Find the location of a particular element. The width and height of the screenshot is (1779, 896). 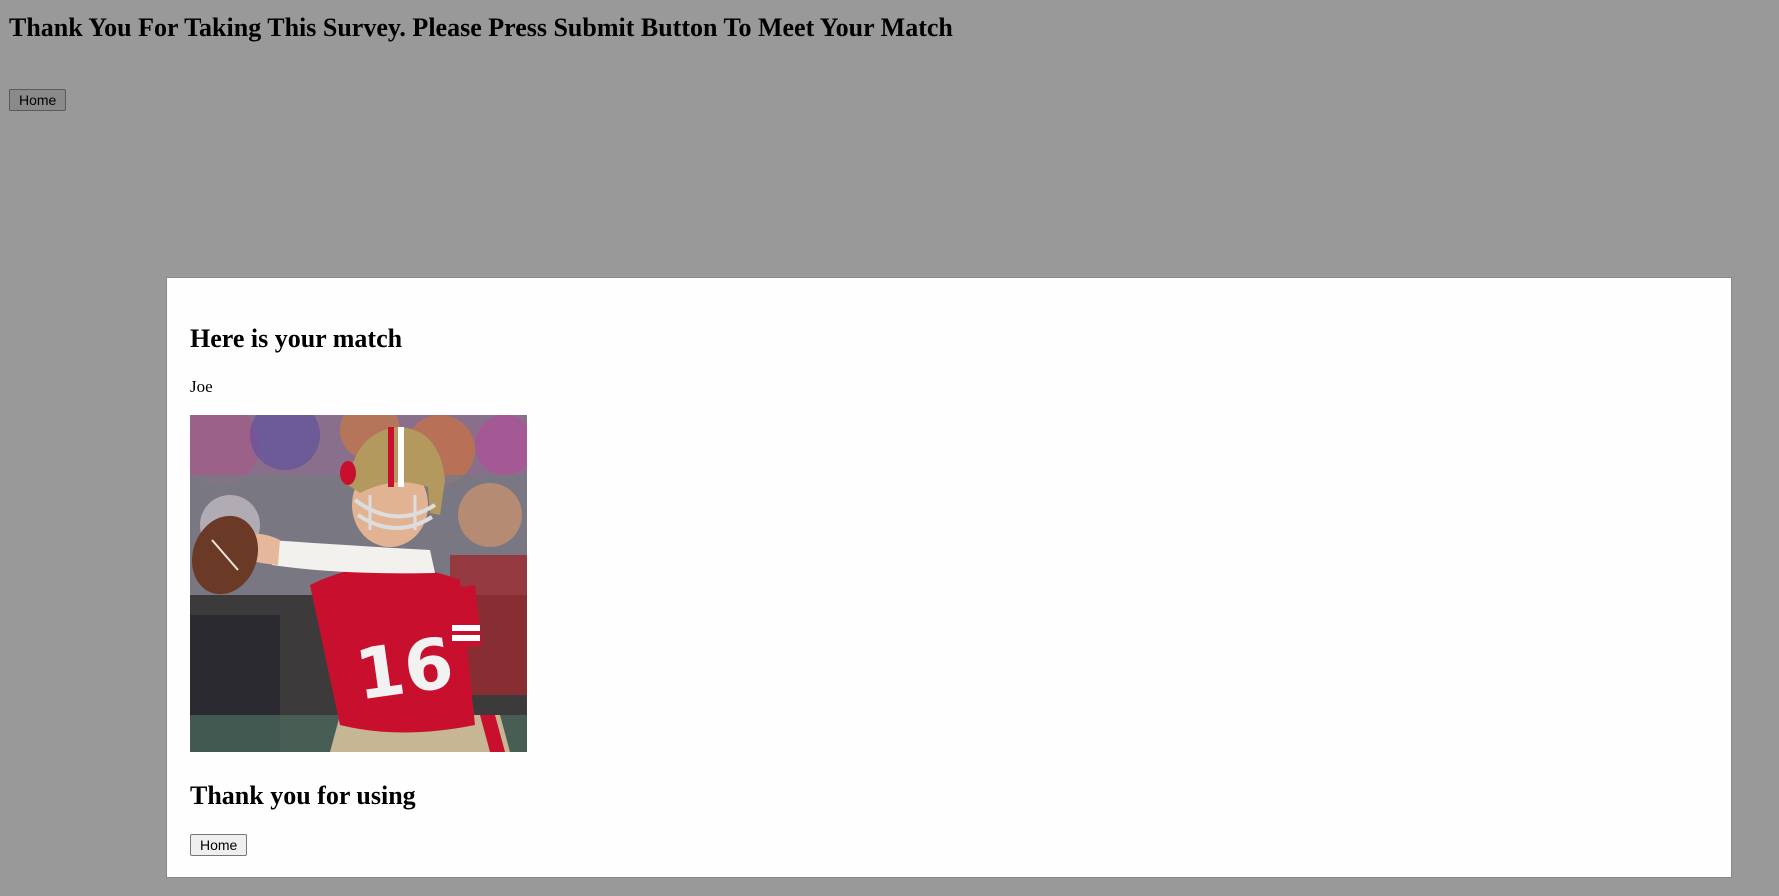

modal-home-button: Home is located at coordinates (219, 845).